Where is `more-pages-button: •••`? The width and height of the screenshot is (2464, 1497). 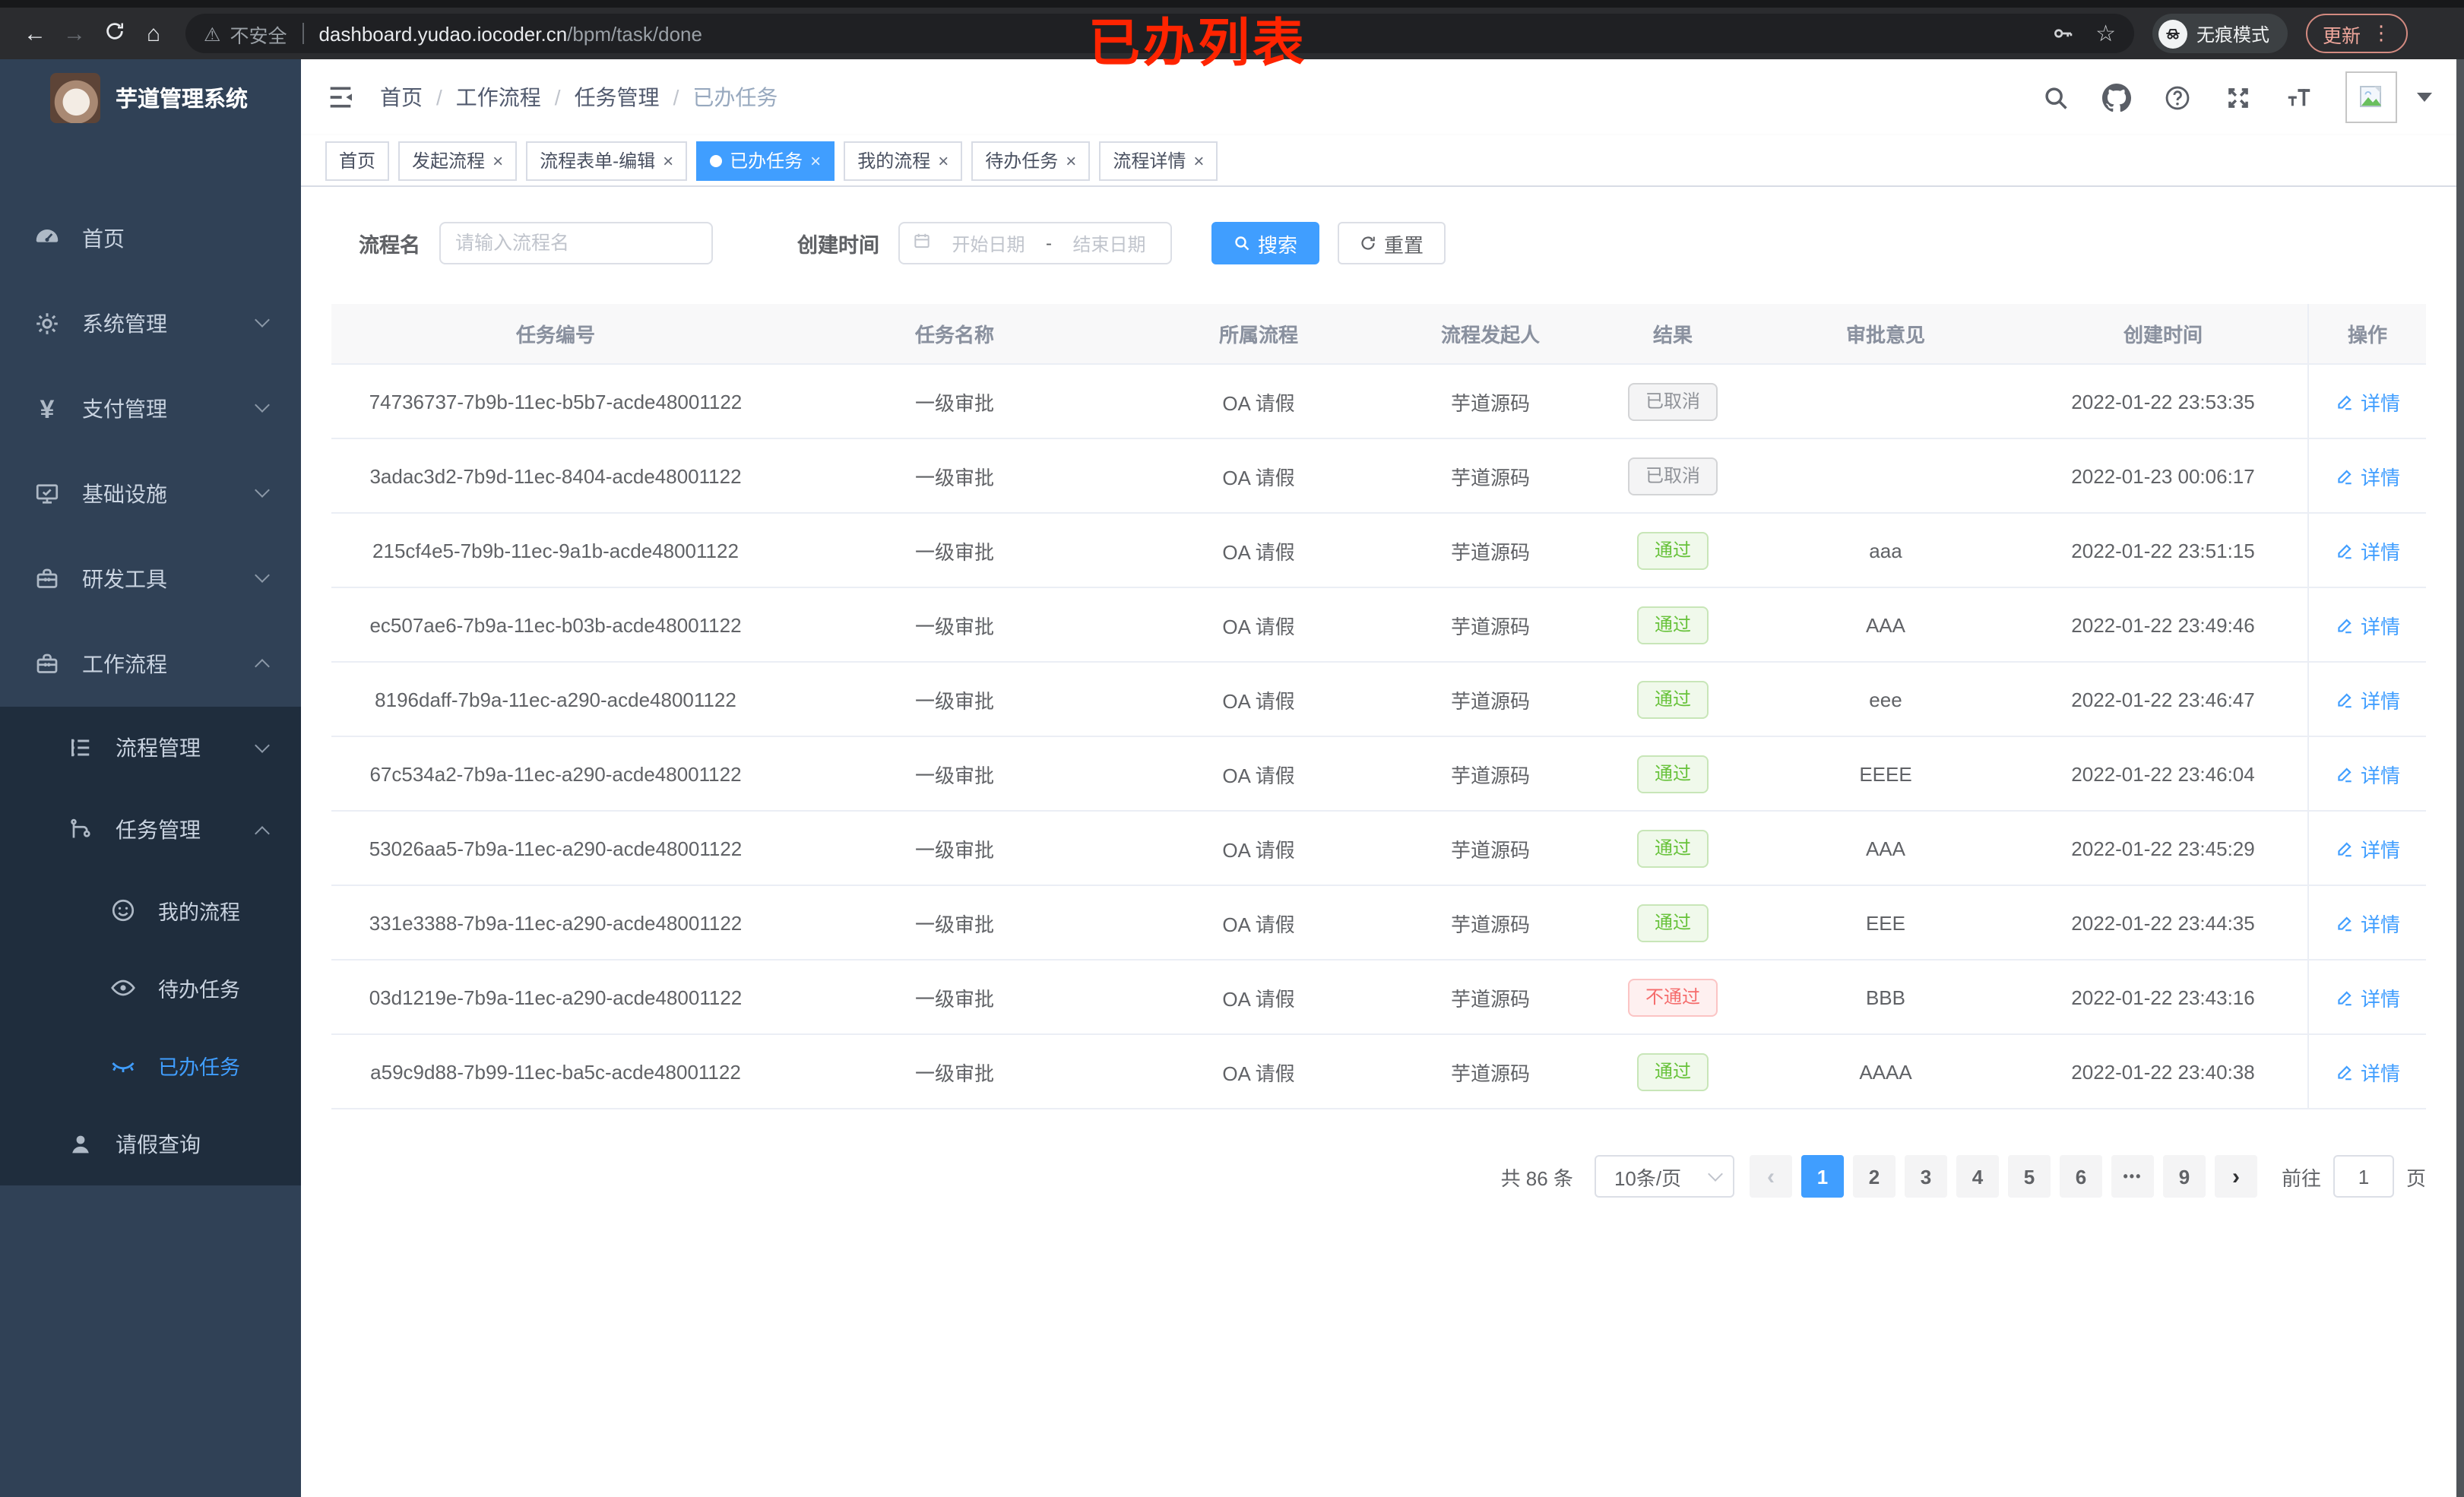
more-pages-button: ••• is located at coordinates (2132, 1176).